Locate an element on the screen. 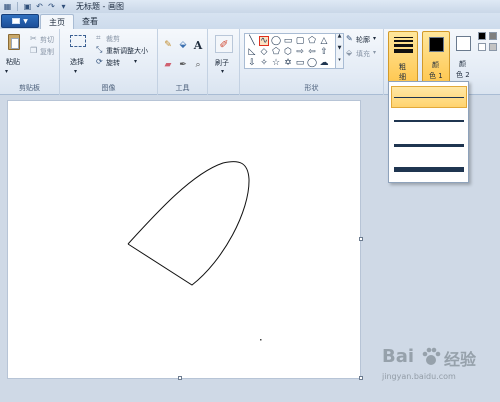  arrow-down-shape-icon: ⇩ is located at coordinates (252, 63).